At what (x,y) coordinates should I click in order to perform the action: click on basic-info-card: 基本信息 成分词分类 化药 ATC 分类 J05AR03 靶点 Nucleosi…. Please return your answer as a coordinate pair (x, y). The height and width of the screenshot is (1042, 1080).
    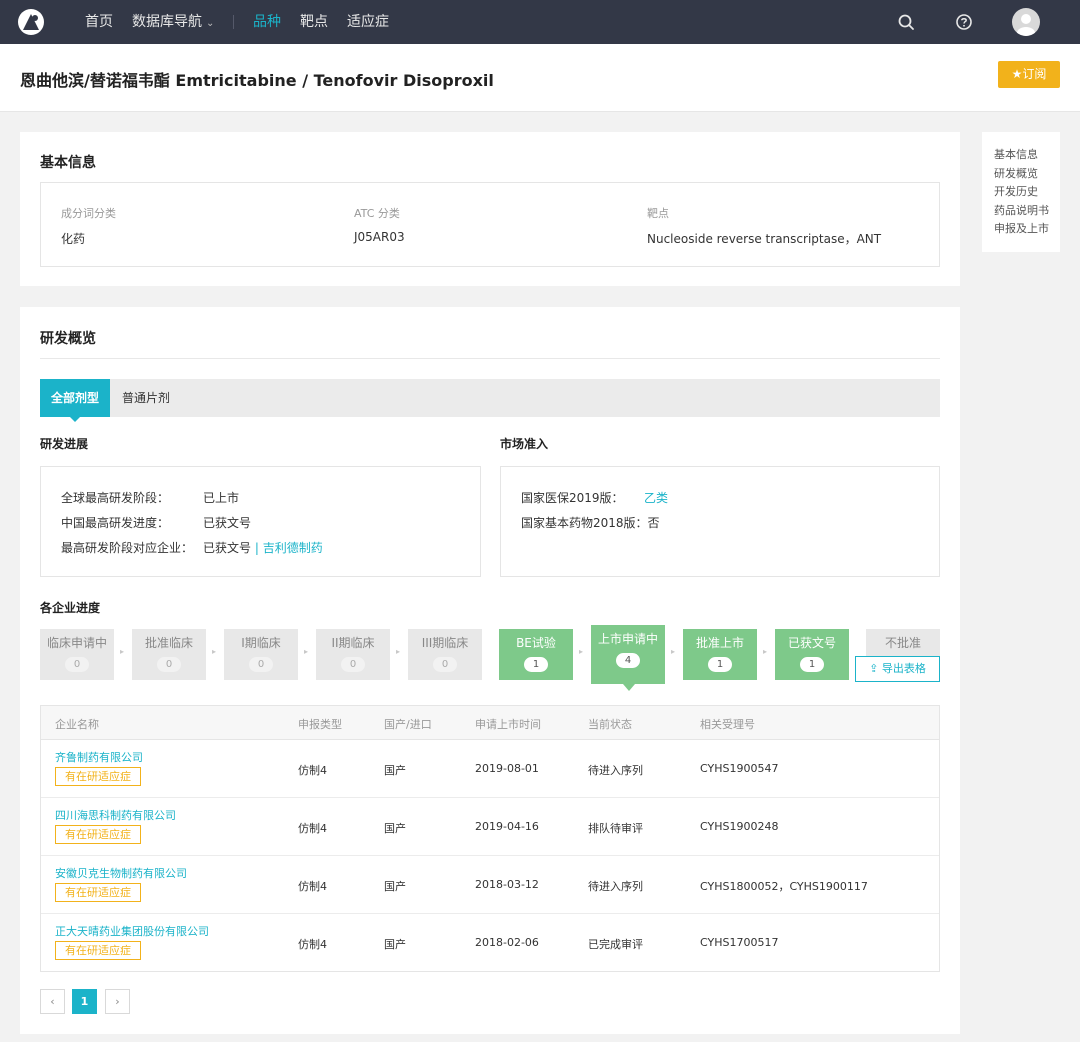
    Looking at the image, I should click on (490, 209).